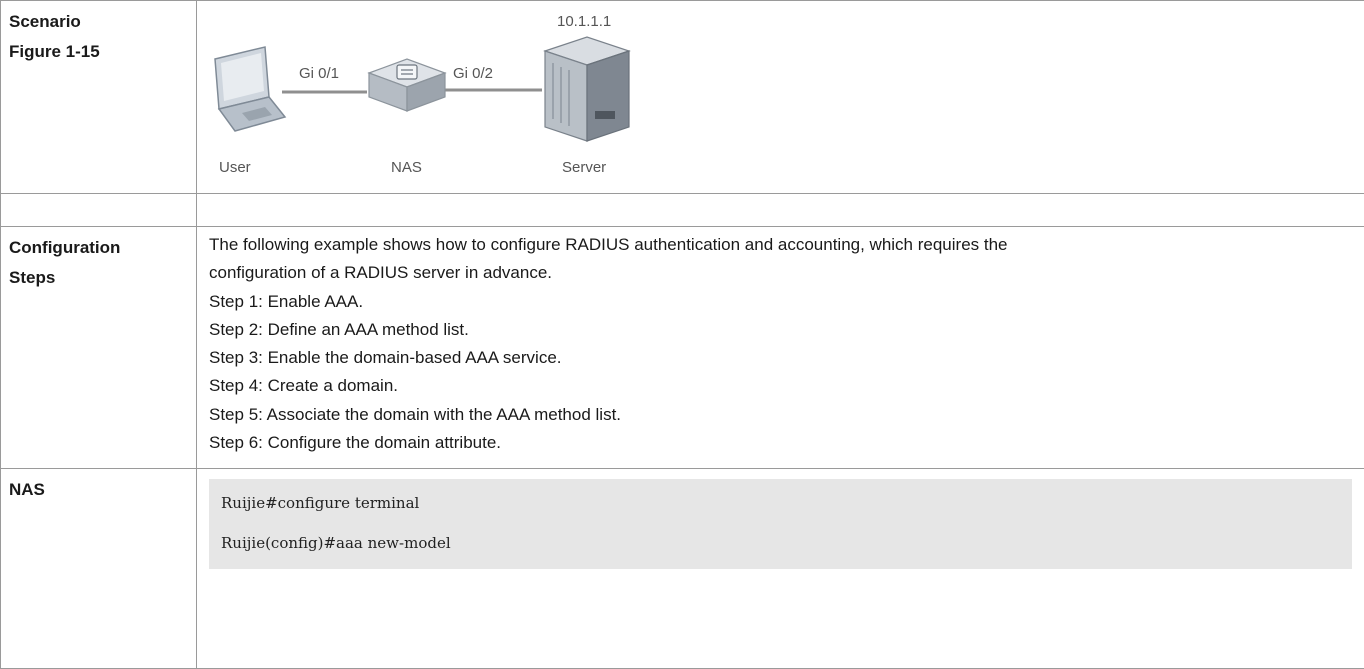 The width and height of the screenshot is (1364, 669). I want to click on step-item: Step 4: Create a domain., so click(780, 386).